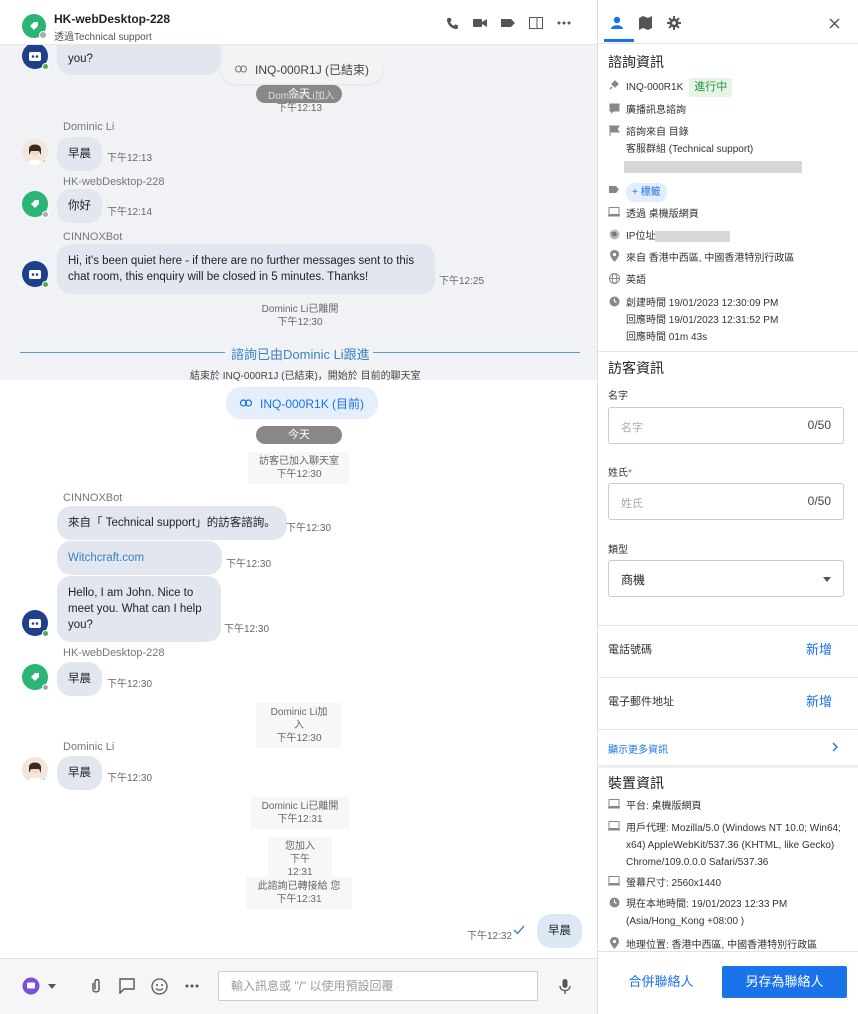  Describe the element at coordinates (35, 770) in the screenshot. I see `agent-avatar` at that location.